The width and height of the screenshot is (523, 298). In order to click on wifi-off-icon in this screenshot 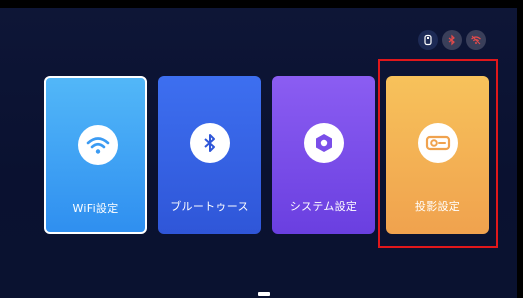, I will do `click(476, 40)`.